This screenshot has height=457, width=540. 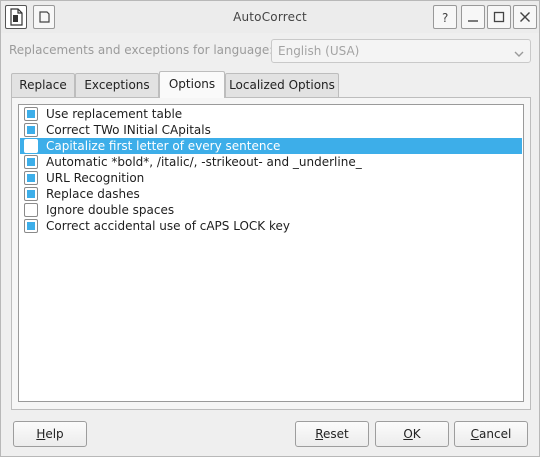 I want to click on ok-button: OK, so click(x=412, y=434).